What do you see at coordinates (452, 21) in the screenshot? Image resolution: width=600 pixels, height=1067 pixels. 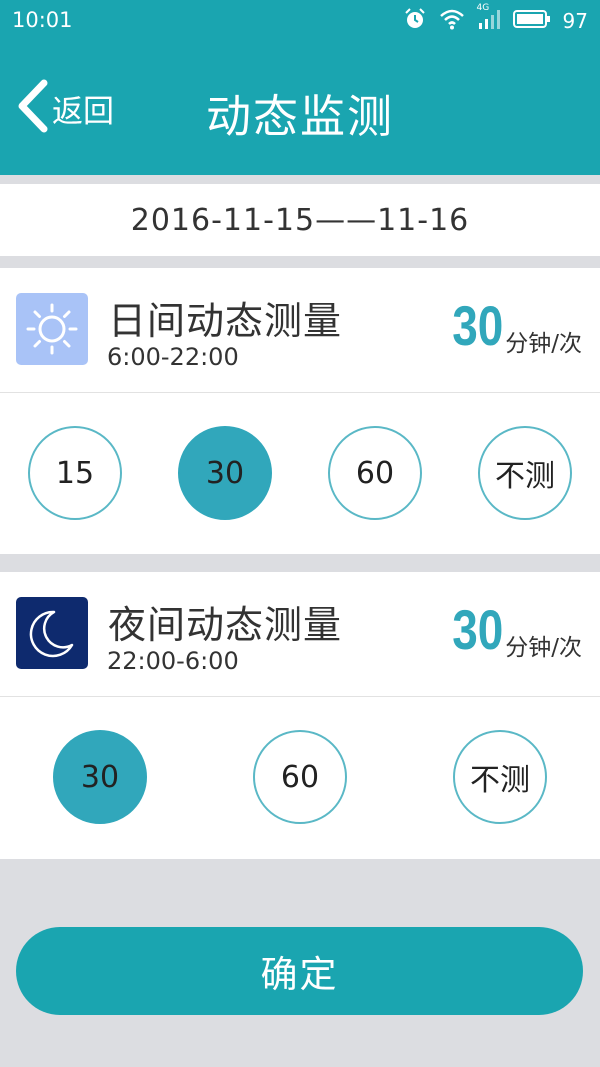 I see `wifi-icon` at bounding box center [452, 21].